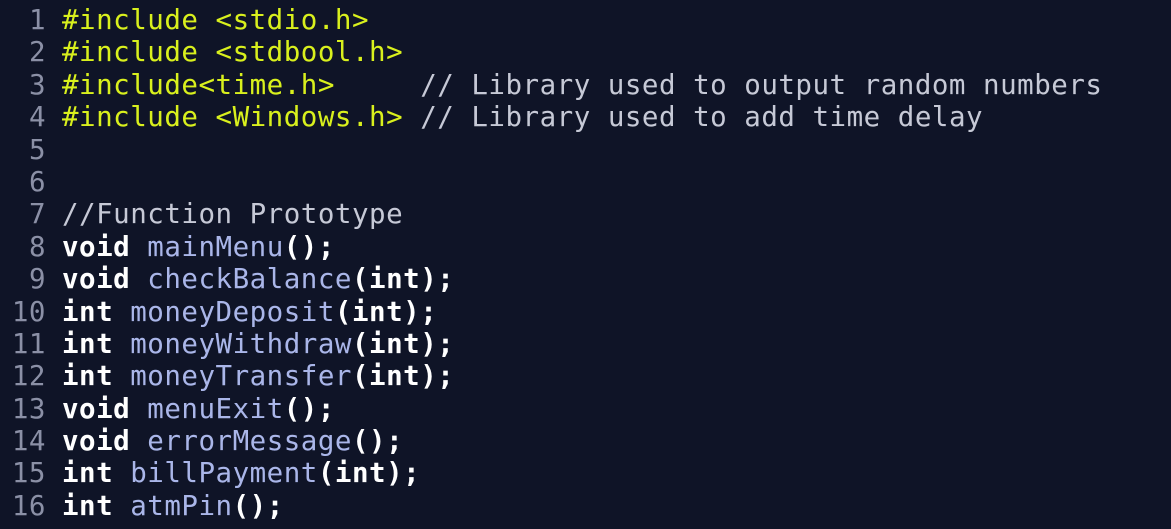  What do you see at coordinates (249, 279) in the screenshot?
I see `function-name-token: checkBalance` at bounding box center [249, 279].